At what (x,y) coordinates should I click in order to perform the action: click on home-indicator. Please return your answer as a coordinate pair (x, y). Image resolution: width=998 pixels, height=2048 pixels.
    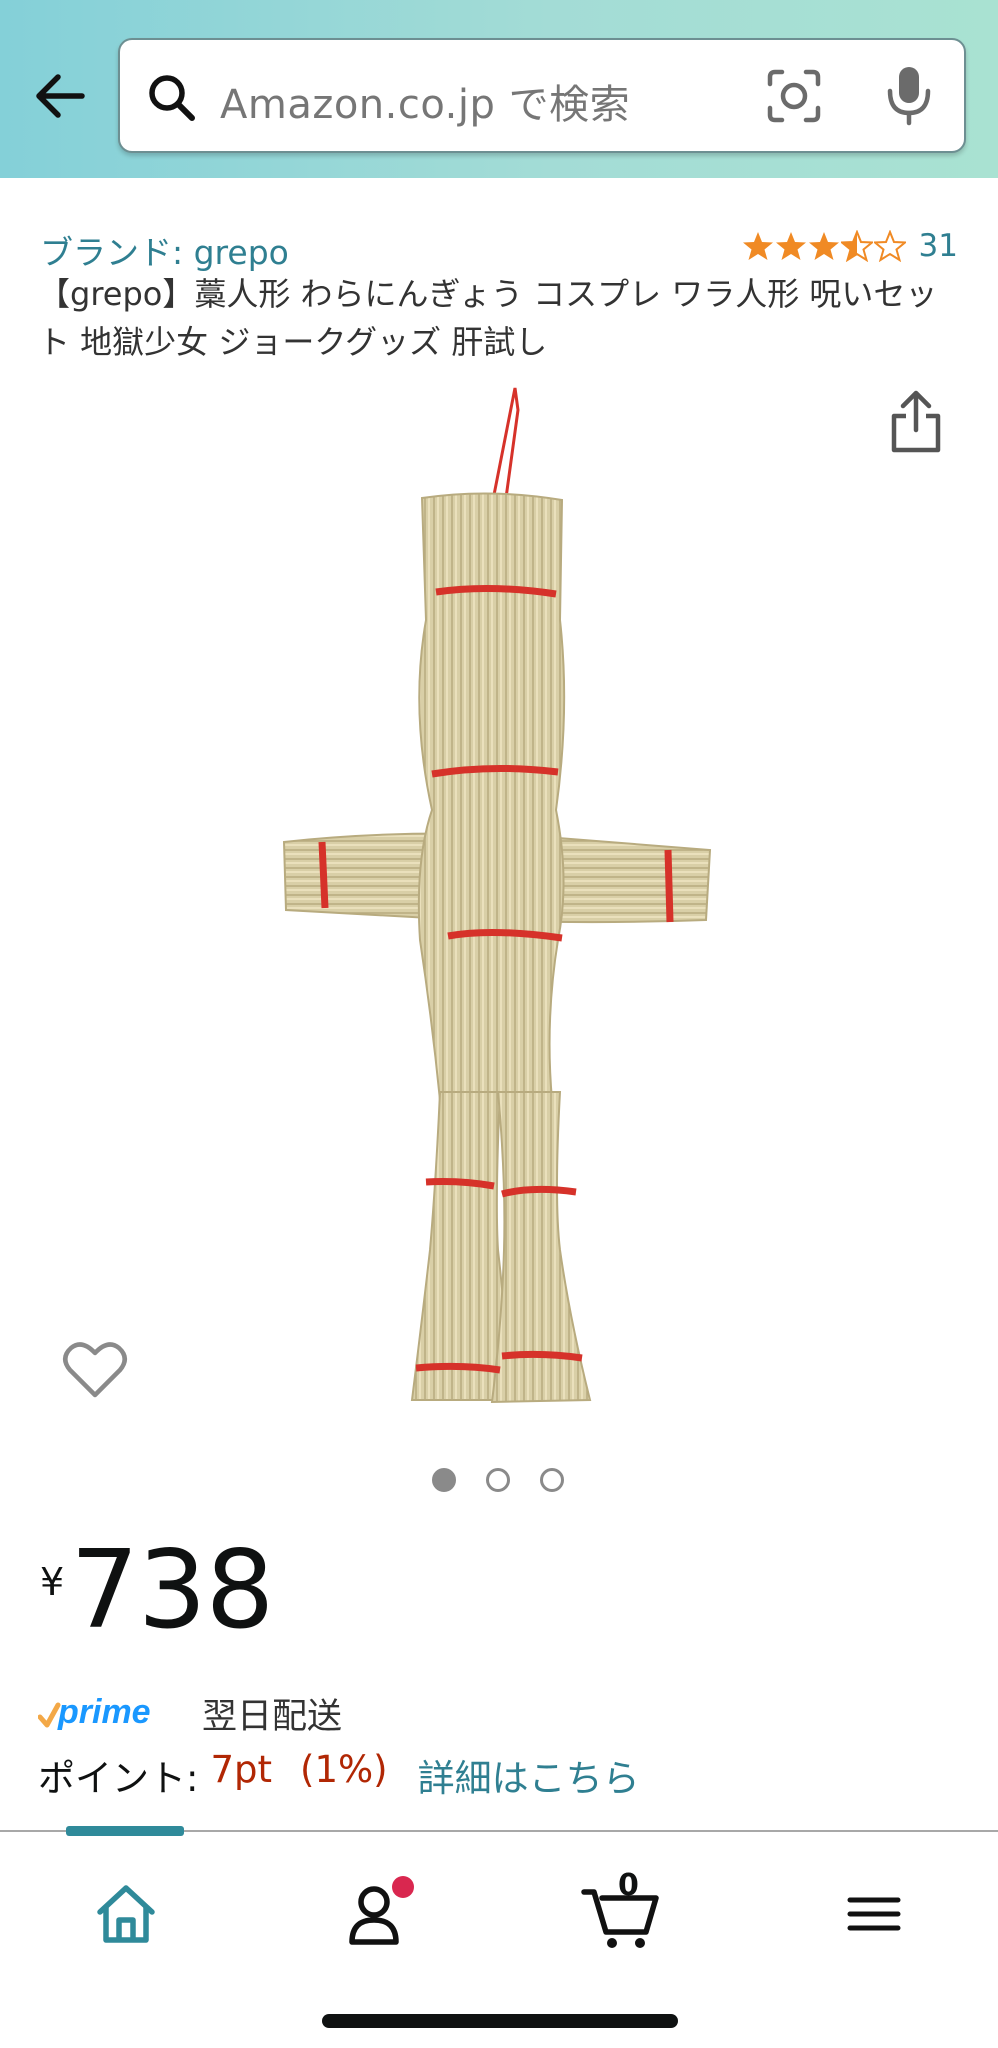
    Looking at the image, I should click on (500, 2021).